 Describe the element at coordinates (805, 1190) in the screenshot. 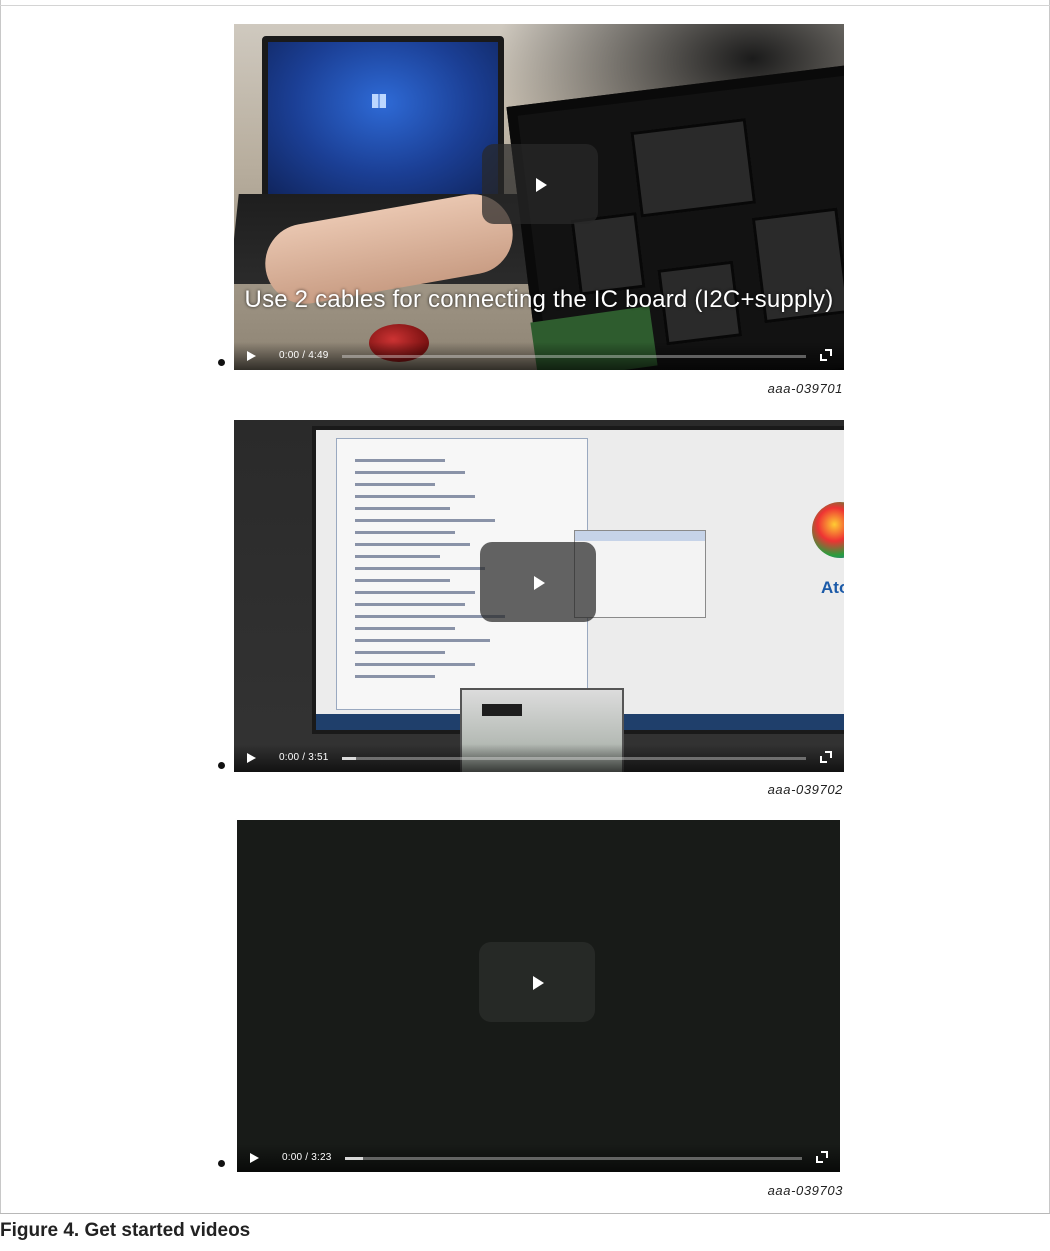

I see `video-caption-id: aaa-039703` at that location.